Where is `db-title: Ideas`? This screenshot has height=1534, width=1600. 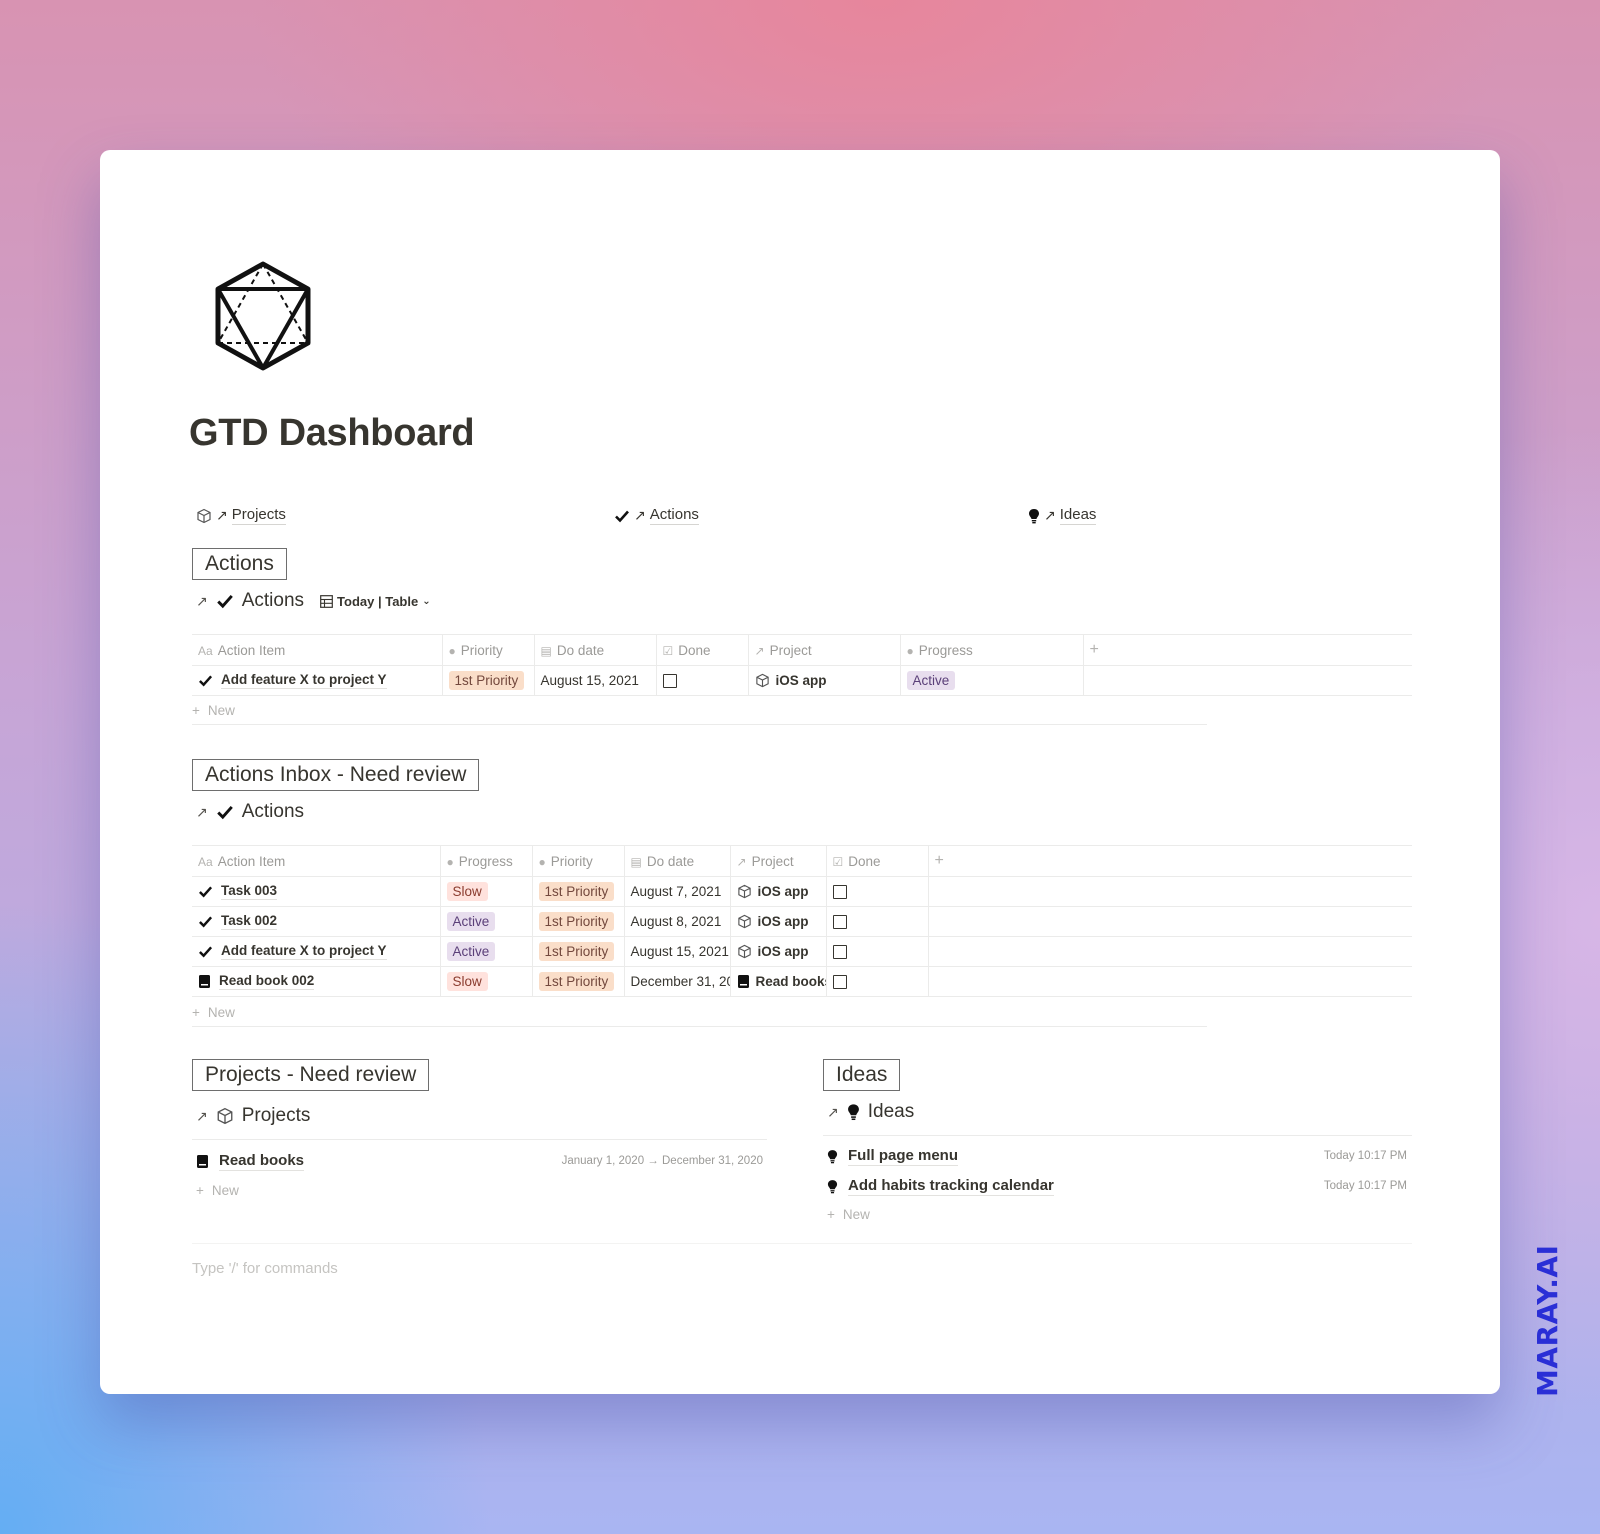
db-title: Ideas is located at coordinates (891, 1112).